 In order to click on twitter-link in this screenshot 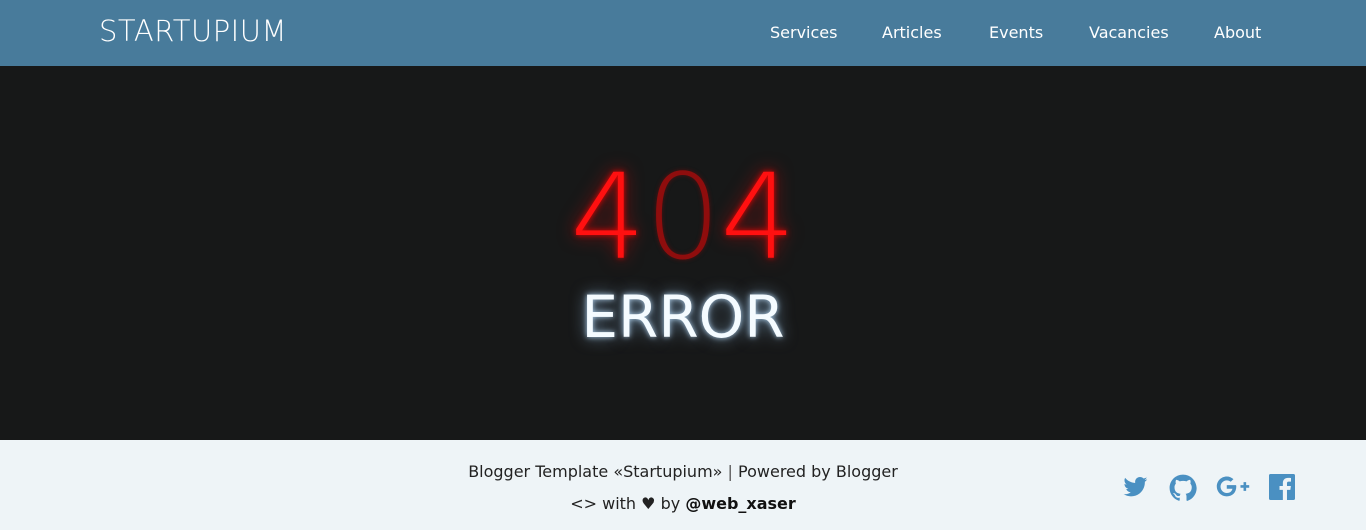, I will do `click(1135, 487)`.